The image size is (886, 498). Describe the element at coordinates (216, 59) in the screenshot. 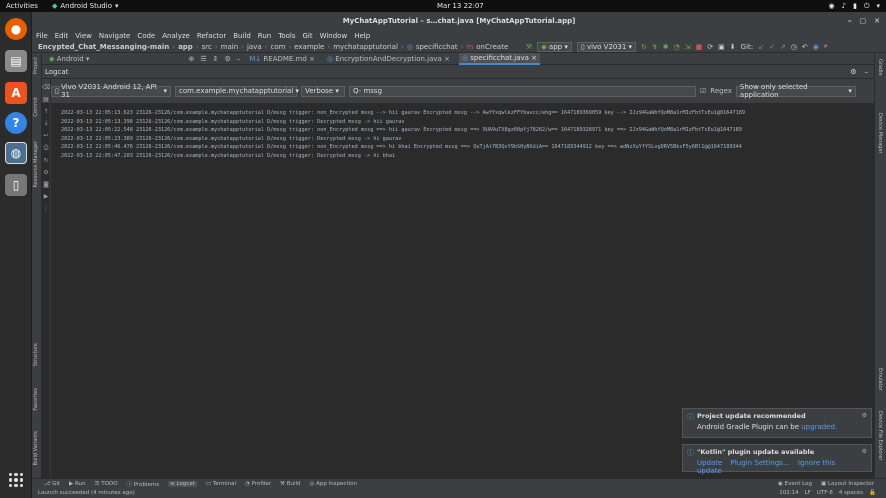

I see `expand-icon: ⇕` at that location.